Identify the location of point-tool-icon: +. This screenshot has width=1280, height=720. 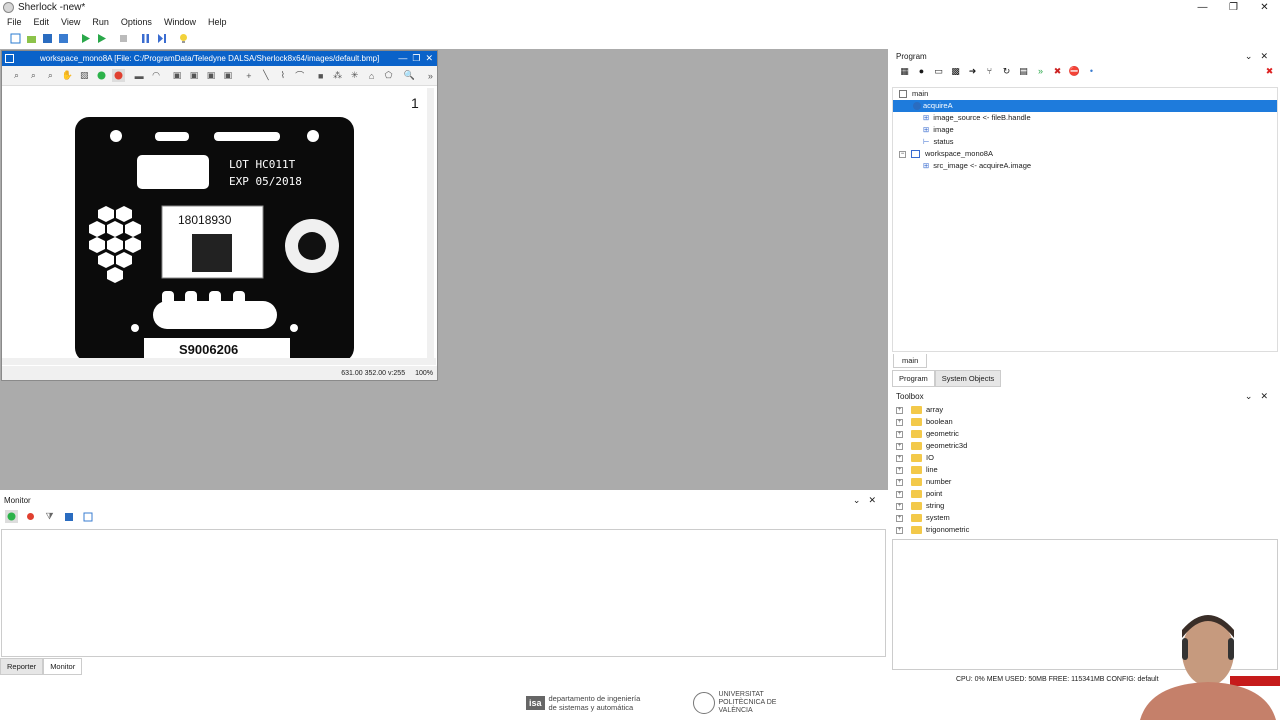
(248, 75).